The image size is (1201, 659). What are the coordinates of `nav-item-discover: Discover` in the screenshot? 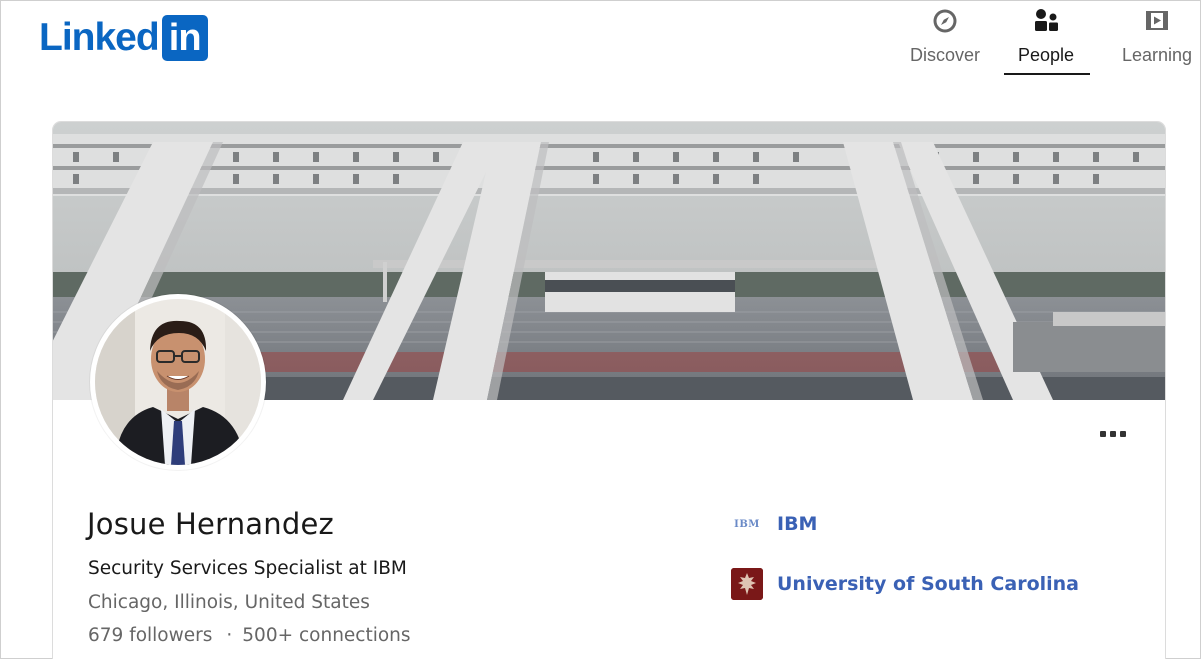 It's located at (945, 42).